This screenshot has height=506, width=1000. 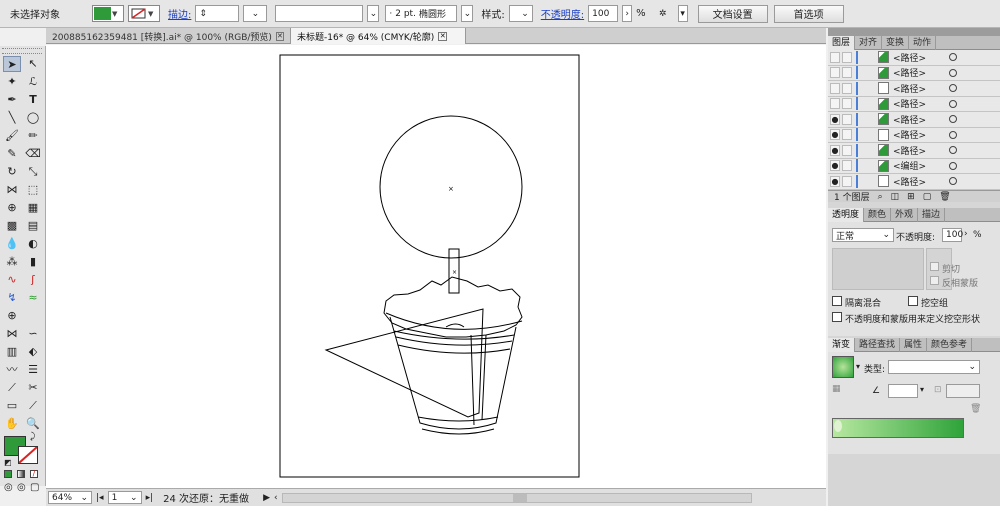 What do you see at coordinates (33, 298) in the screenshot?
I see `crystallize-tool-icon: ≈` at bounding box center [33, 298].